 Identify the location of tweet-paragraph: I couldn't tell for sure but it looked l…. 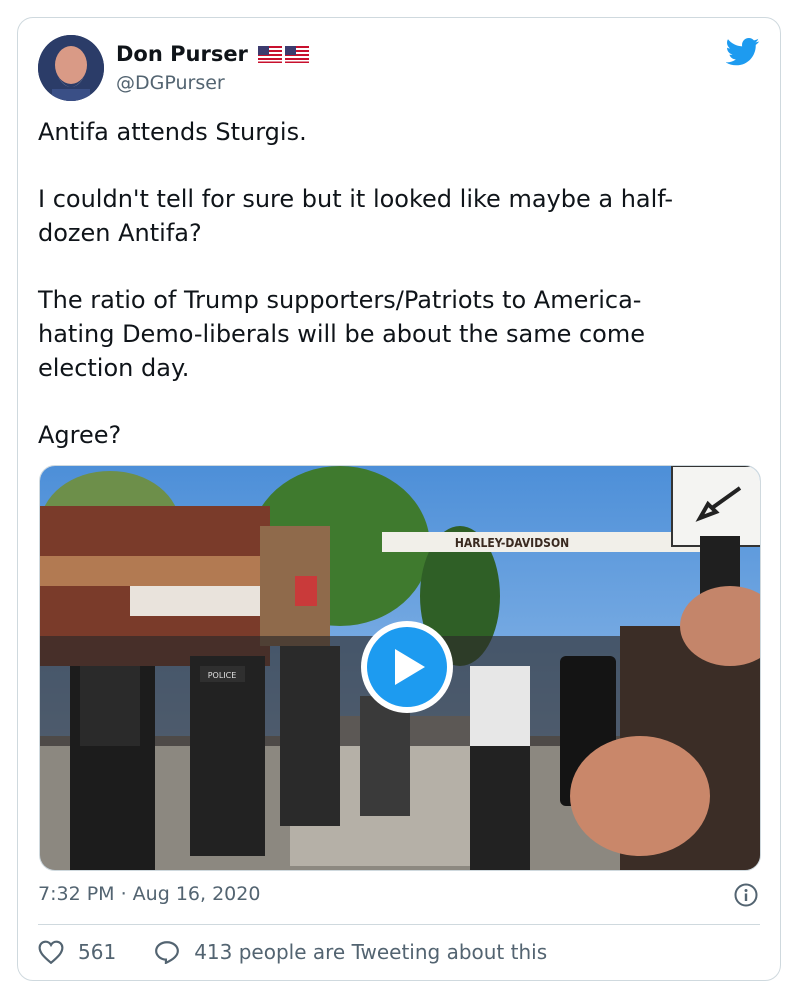
(356, 216).